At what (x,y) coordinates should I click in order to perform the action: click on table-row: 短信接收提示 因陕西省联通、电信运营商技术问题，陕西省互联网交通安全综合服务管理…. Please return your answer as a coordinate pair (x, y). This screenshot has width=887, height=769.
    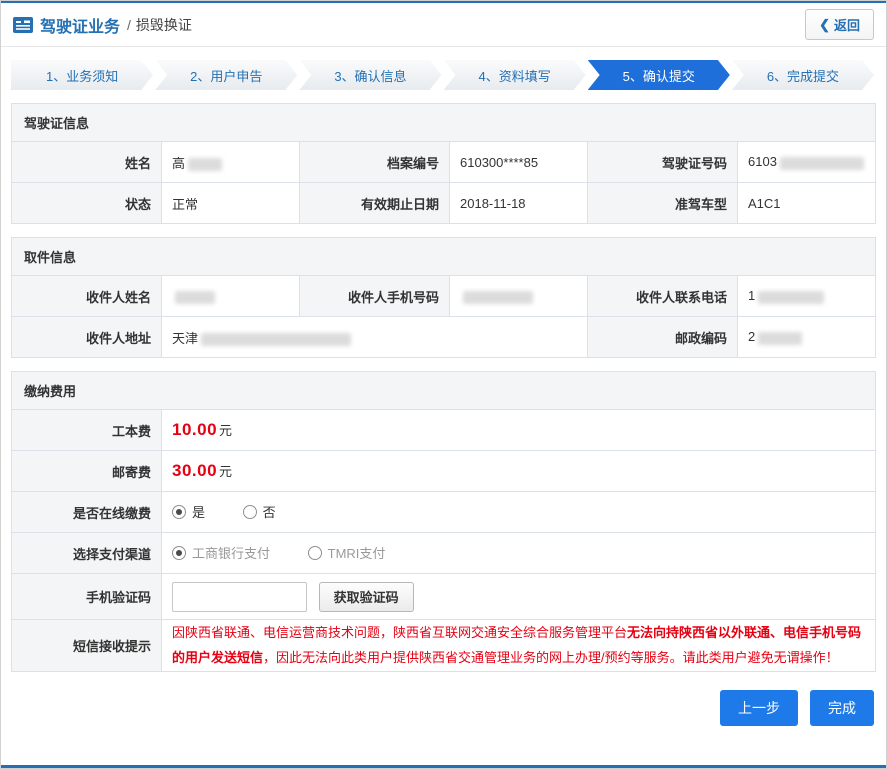
    Looking at the image, I should click on (443, 645).